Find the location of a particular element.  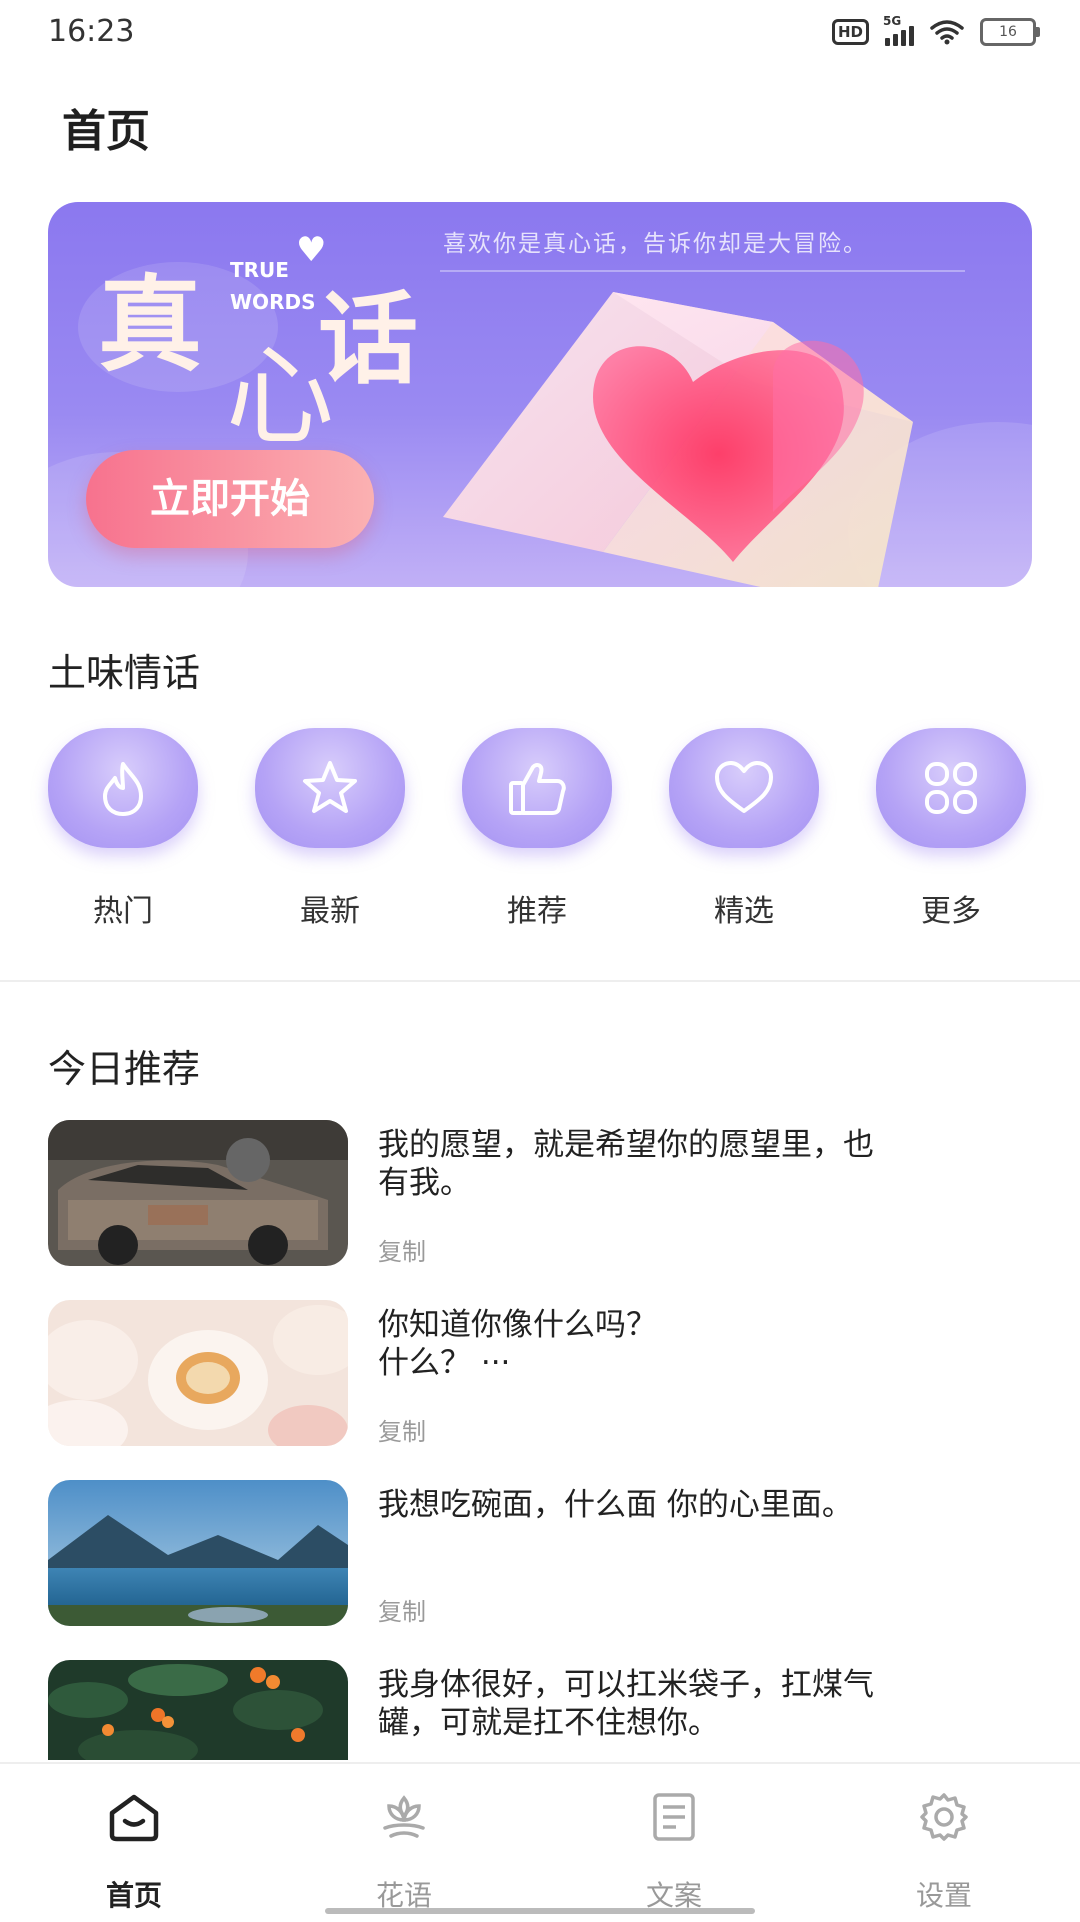

mountain-lake-image is located at coordinates (198, 1553).